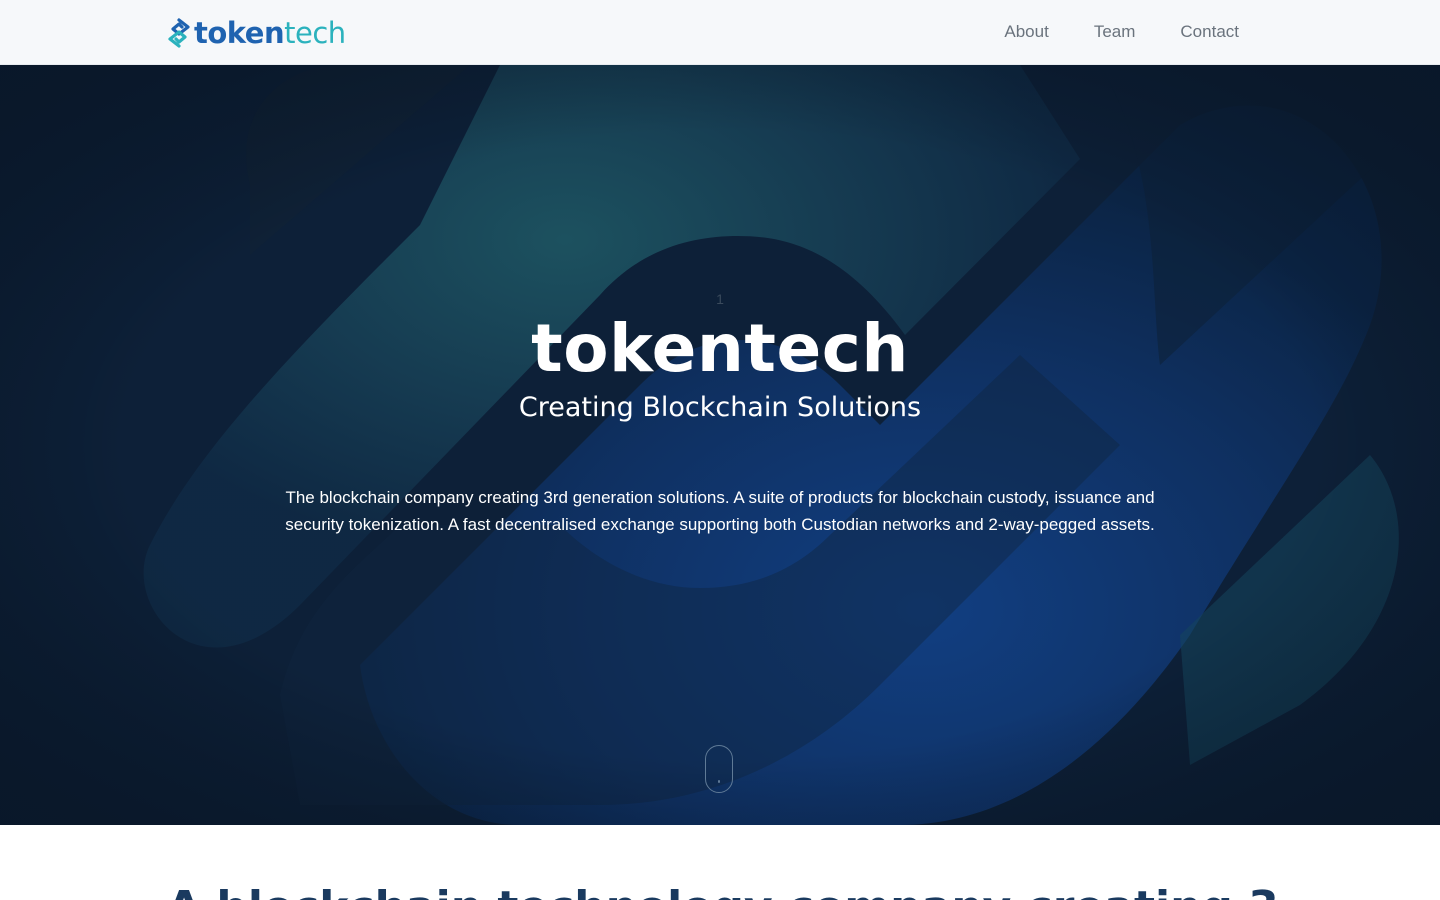 Image resolution: width=1440 pixels, height=900 pixels. I want to click on hero-title: tokentech, so click(720, 348).